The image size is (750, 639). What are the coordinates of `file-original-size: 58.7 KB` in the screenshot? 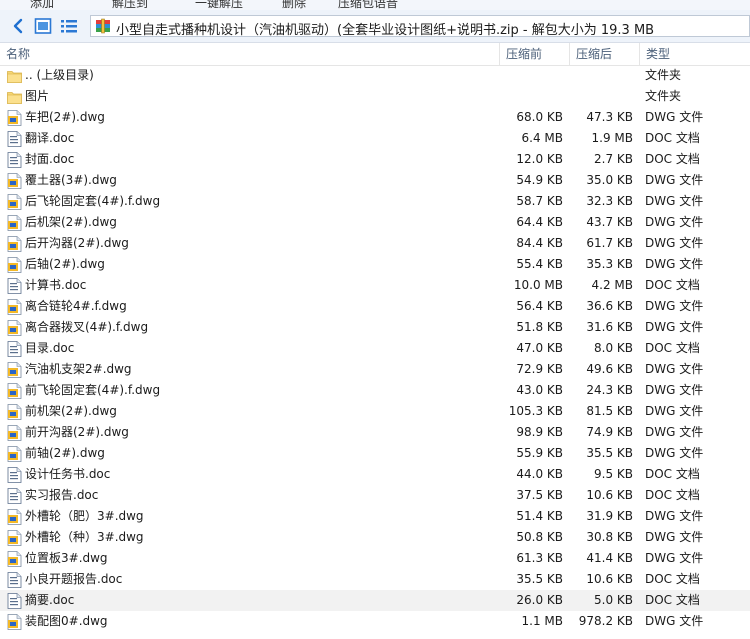 It's located at (539, 201).